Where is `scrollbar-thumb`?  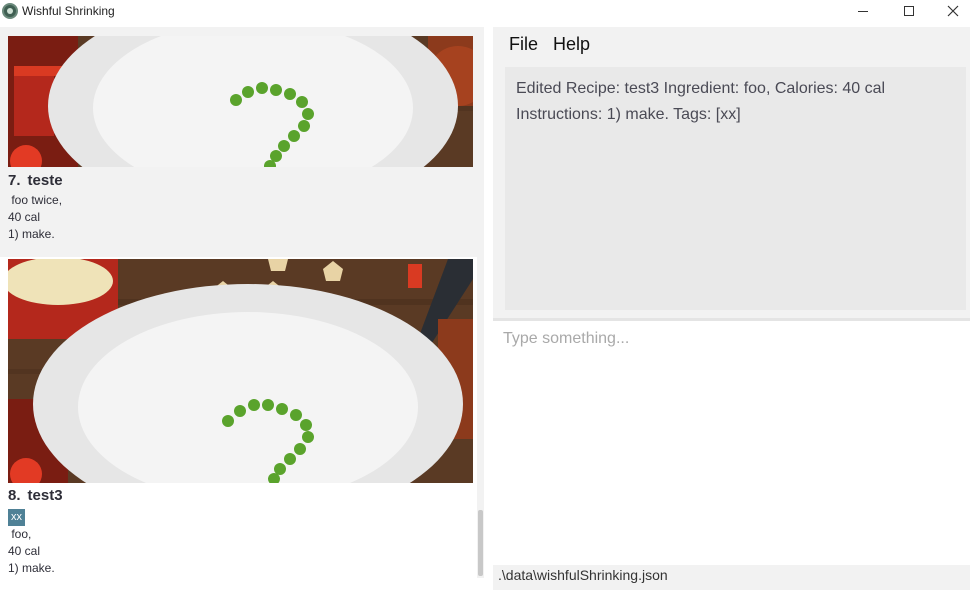 scrollbar-thumb is located at coordinates (480, 543).